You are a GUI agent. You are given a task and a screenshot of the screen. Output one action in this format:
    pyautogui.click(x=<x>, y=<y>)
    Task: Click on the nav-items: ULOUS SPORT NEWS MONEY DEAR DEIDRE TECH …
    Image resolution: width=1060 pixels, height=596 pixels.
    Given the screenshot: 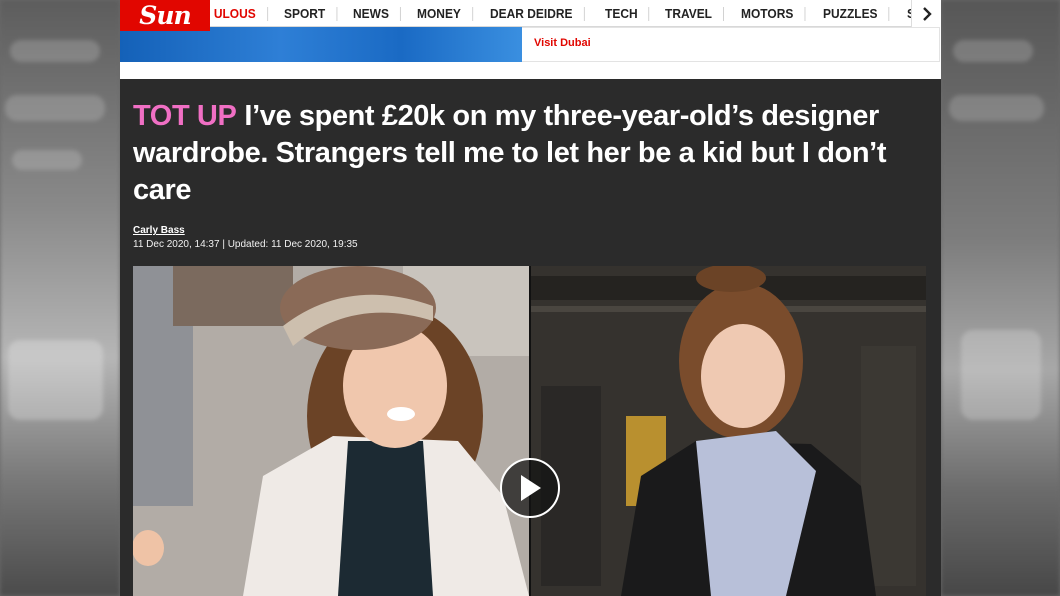 What is the action you would take?
    pyautogui.click(x=576, y=13)
    